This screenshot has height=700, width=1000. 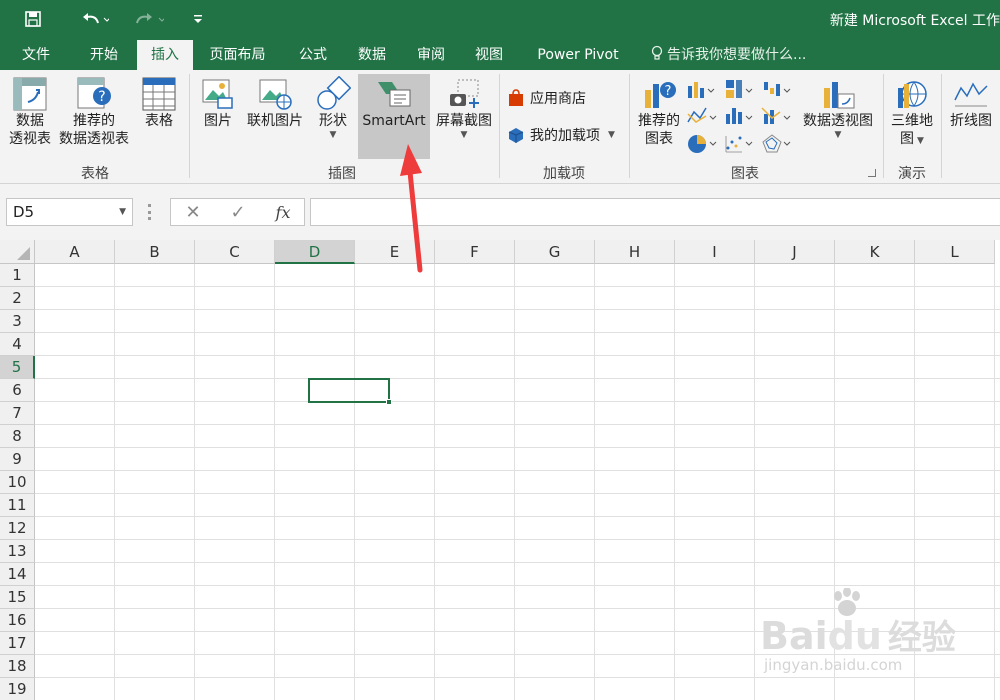 What do you see at coordinates (701, 90) in the screenshot?
I see `column-chart-icon` at bounding box center [701, 90].